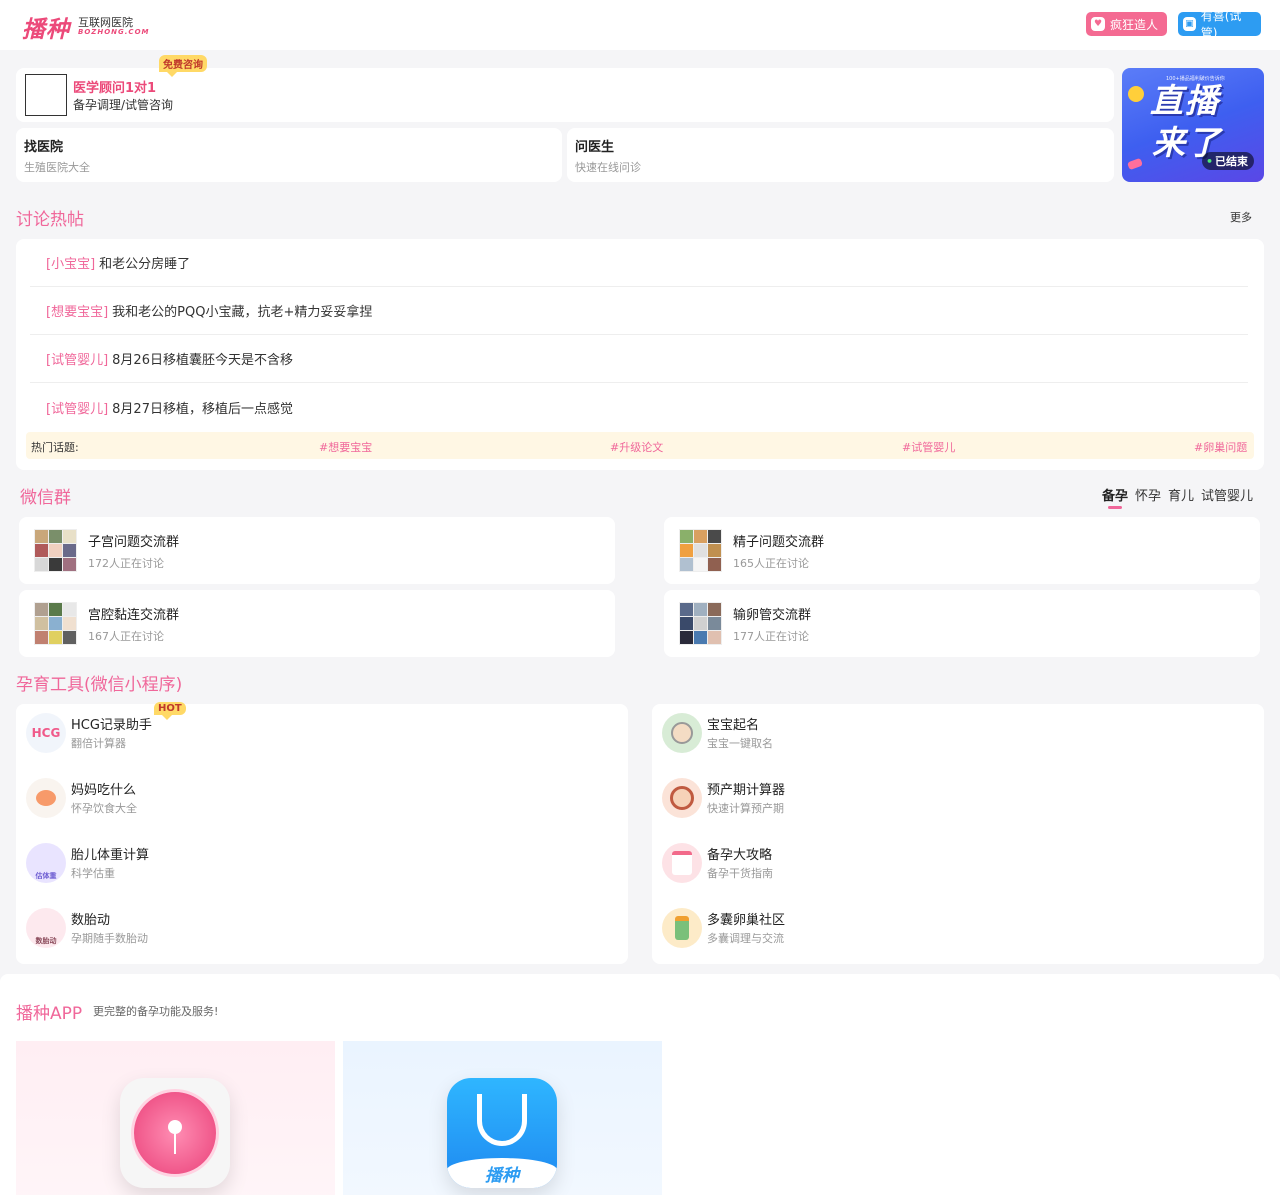 Image resolution: width=1280 pixels, height=1195 pixels. Describe the element at coordinates (639, 359) in the screenshot. I see `post-item: [试管婴儿] 8月26日移植囊胚今天是不含移` at that location.